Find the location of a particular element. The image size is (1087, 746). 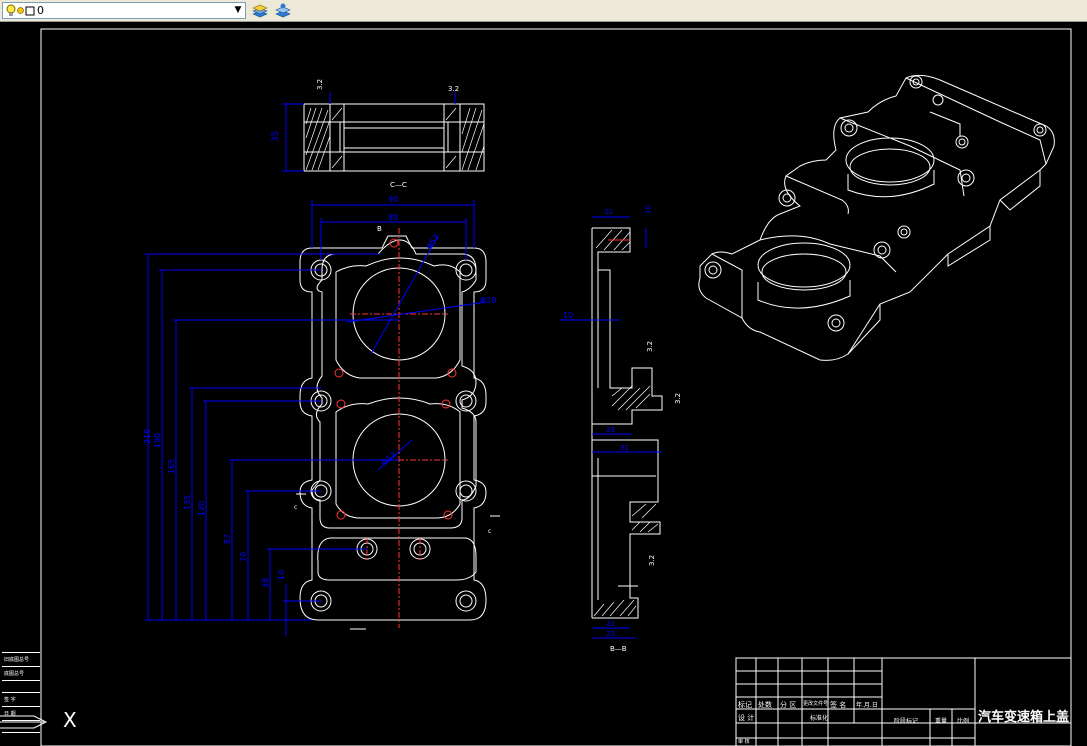

layer-toolbar: 0 ▼ is located at coordinates (543, 11).